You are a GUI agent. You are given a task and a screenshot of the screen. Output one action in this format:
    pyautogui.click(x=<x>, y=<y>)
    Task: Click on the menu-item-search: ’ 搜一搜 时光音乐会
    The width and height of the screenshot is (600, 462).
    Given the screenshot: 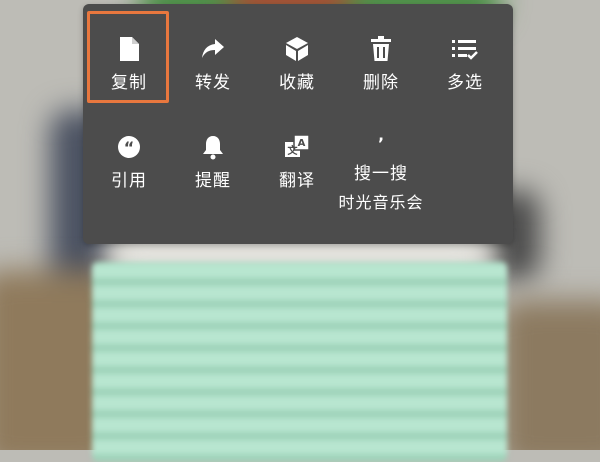 What is the action you would take?
    pyautogui.click(x=381, y=162)
    